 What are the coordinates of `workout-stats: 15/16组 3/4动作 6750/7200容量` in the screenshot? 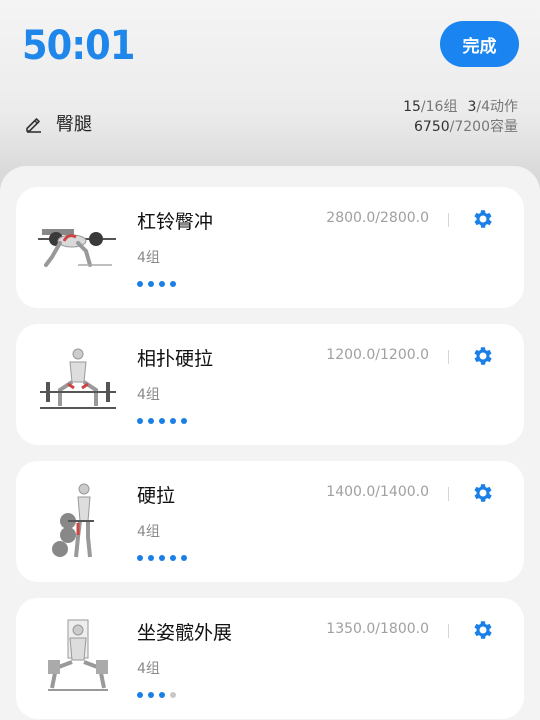 It's located at (460, 117).